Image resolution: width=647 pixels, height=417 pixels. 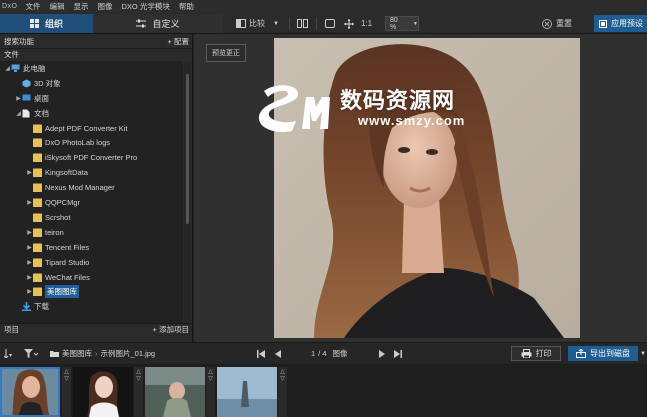 I want to click on filmstrip: △ ▽ △ ▽ △ ▽ △ ▽, so click(x=323, y=390).